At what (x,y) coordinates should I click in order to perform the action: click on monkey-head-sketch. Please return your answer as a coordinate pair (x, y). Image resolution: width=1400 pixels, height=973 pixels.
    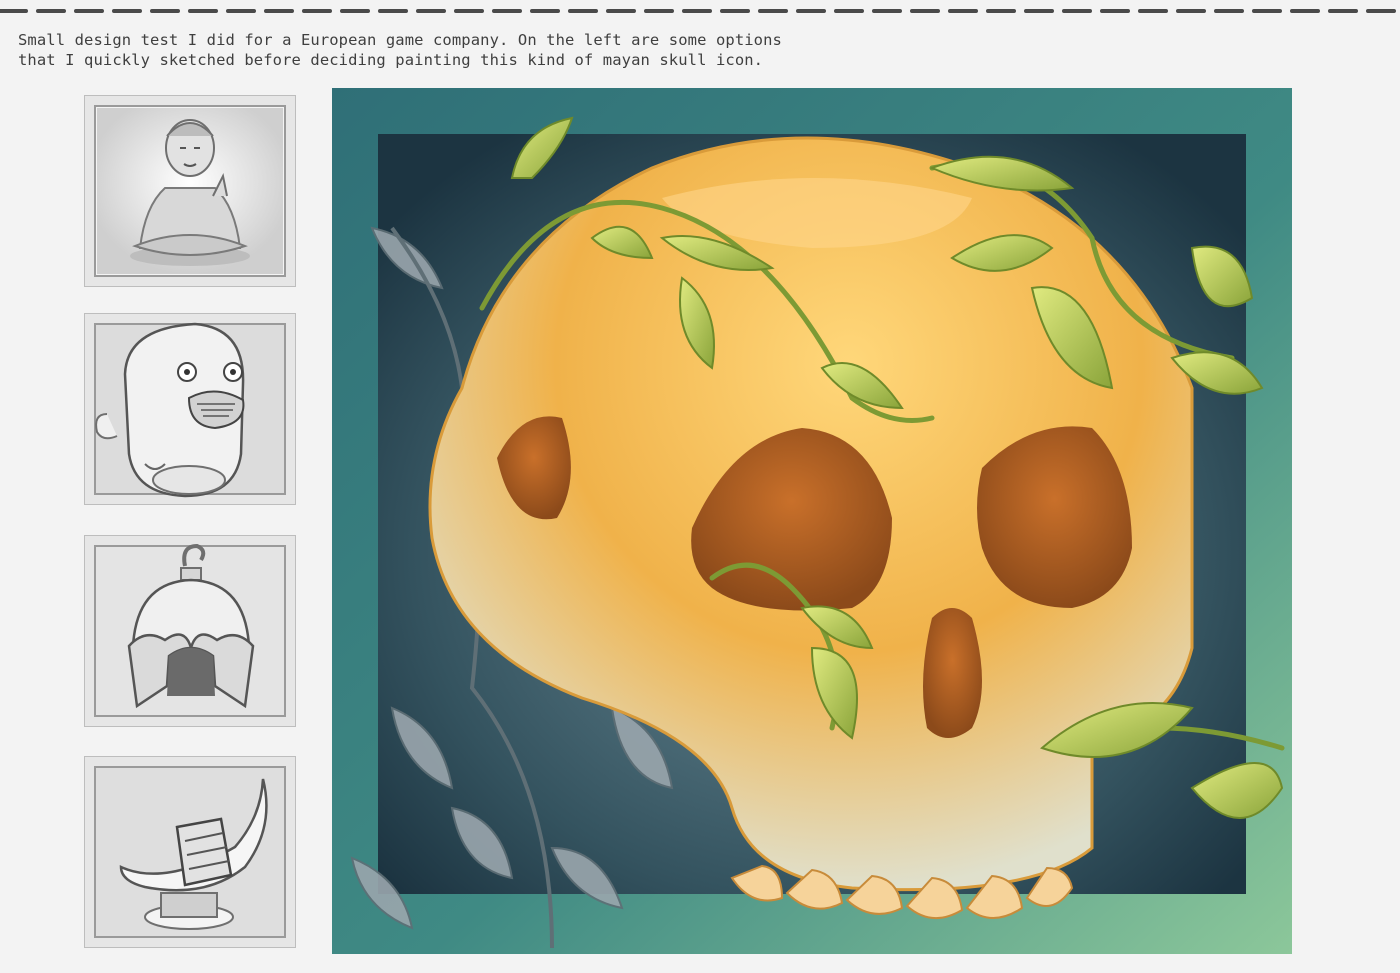
    Looking at the image, I should click on (190, 409).